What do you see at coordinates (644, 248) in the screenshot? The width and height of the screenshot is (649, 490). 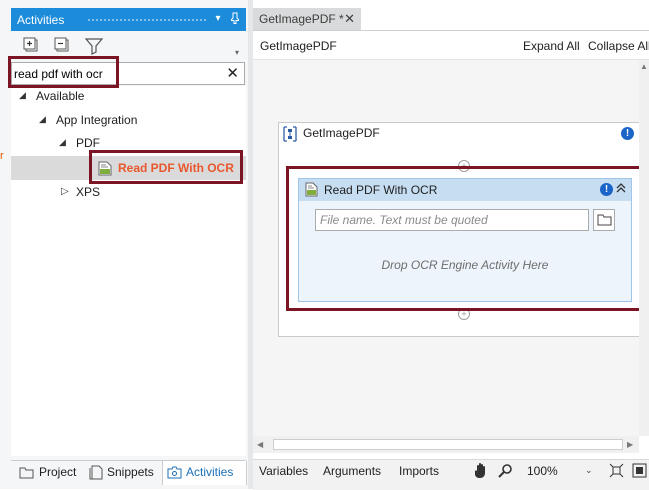 I see `vertical-scrollbar: ▲` at bounding box center [644, 248].